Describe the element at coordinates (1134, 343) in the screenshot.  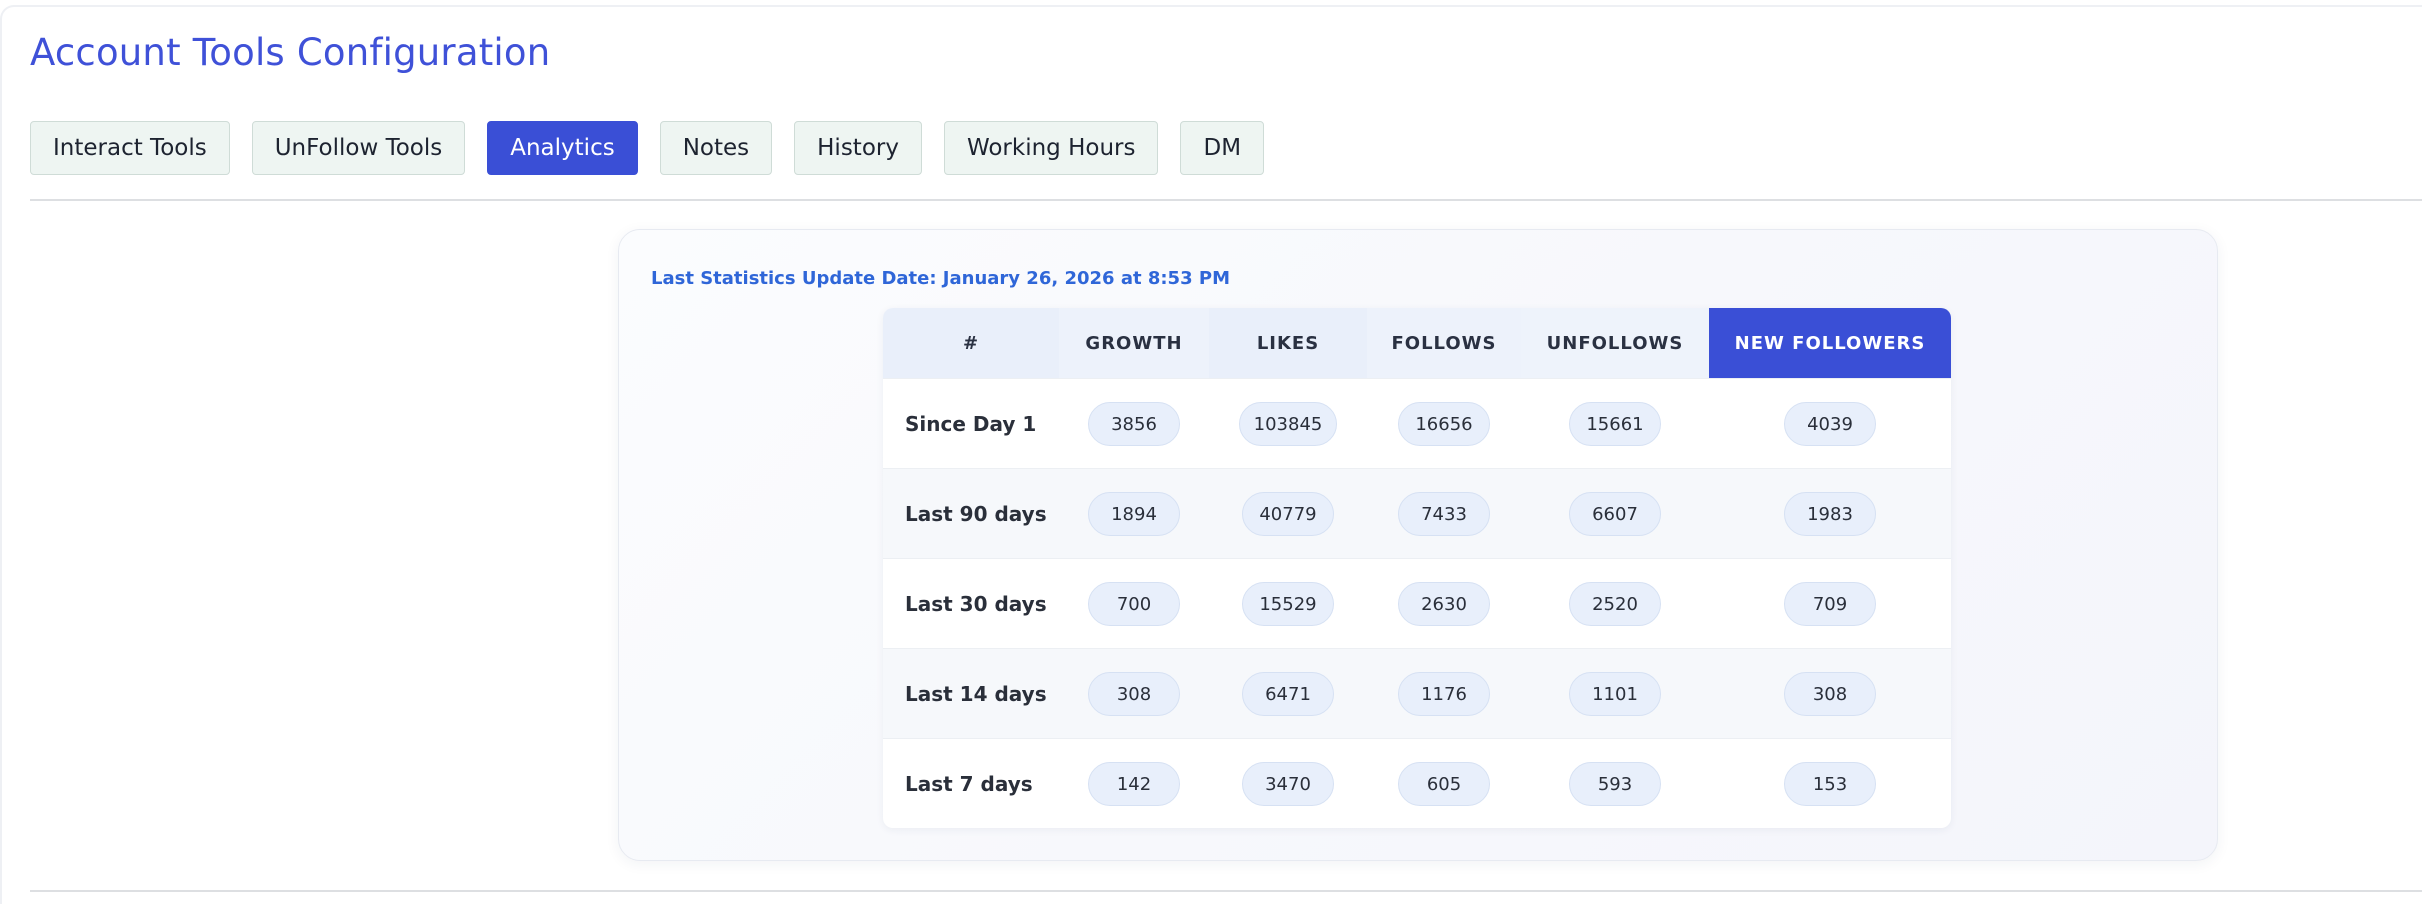
I see `column-header-growth: GROWTH` at that location.